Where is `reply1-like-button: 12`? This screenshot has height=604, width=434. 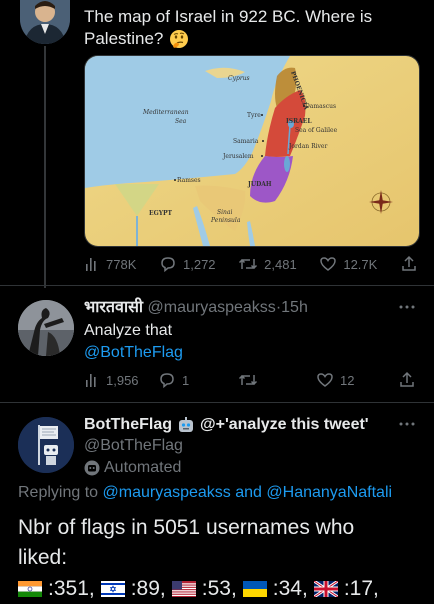
reply1-like-button: 12 is located at coordinates (357, 380).